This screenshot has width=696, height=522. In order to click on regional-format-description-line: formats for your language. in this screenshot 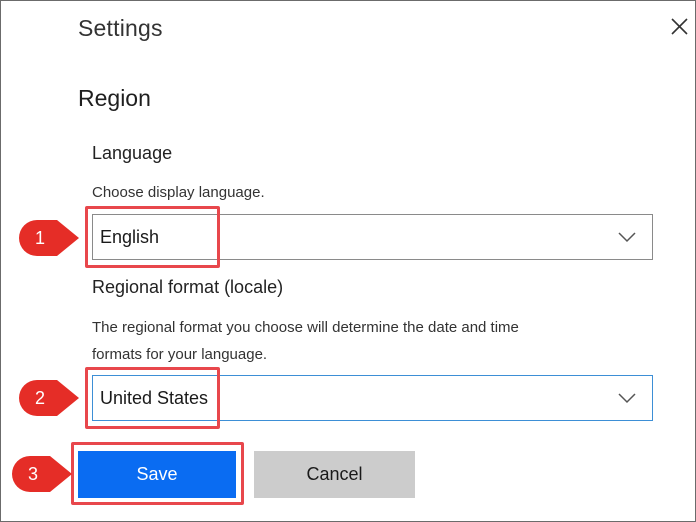, I will do `click(180, 354)`.